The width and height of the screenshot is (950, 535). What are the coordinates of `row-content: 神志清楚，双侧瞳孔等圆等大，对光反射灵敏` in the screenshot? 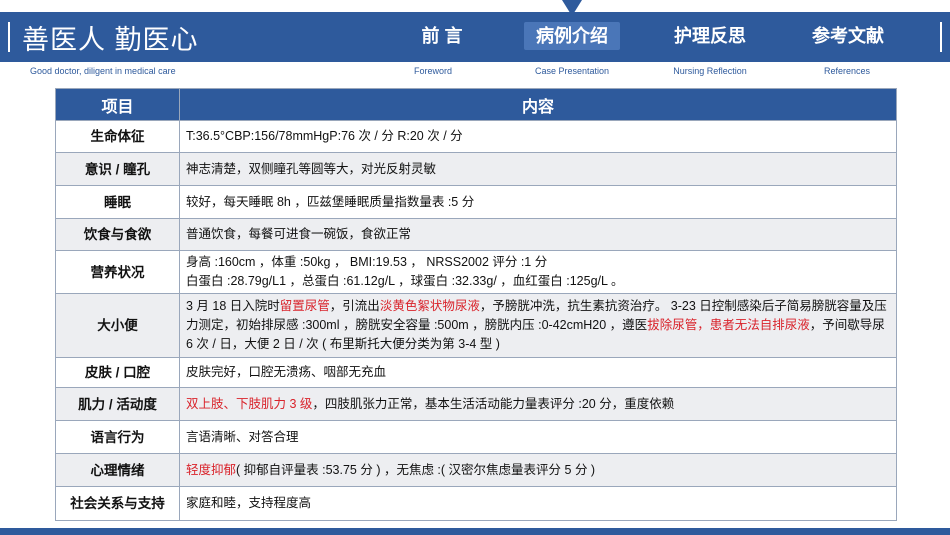 It's located at (538, 169).